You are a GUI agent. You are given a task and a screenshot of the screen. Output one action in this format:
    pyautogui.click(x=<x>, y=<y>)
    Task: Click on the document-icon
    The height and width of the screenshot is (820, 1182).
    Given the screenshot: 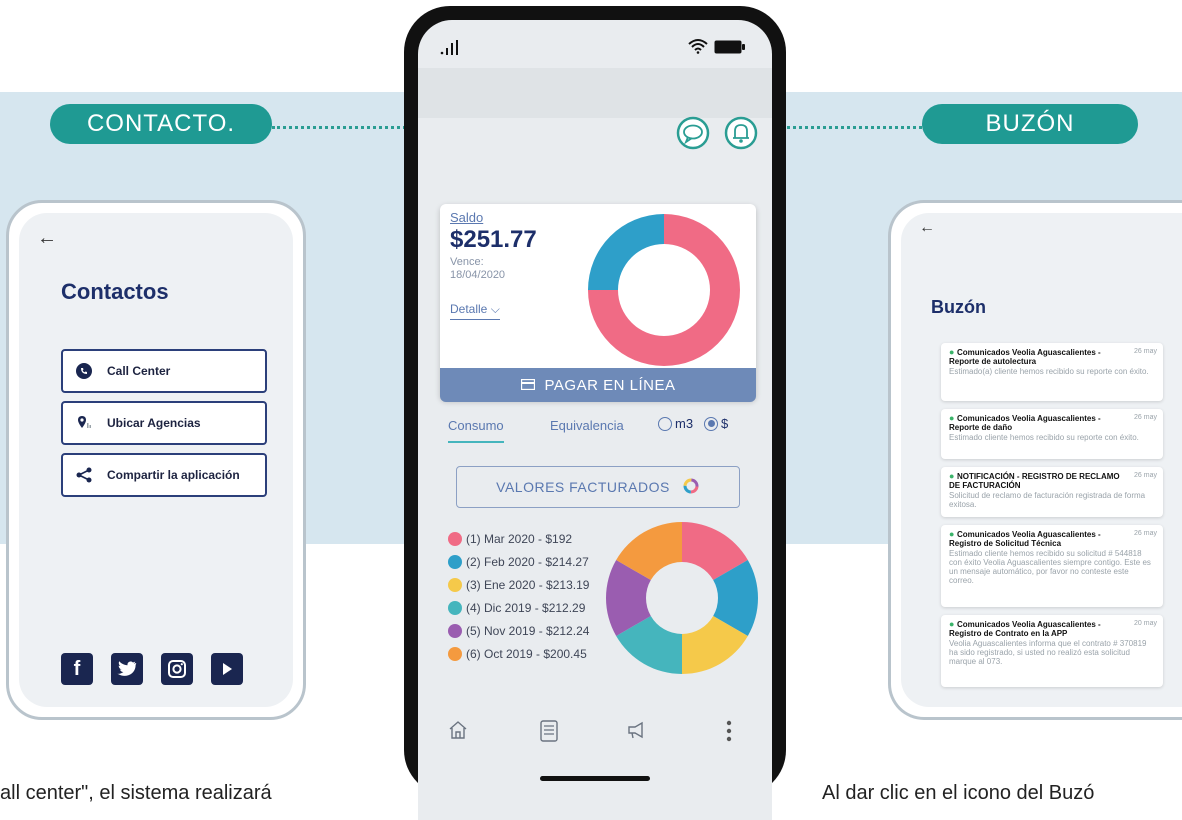 What is the action you would take?
    pyautogui.click(x=549, y=734)
    